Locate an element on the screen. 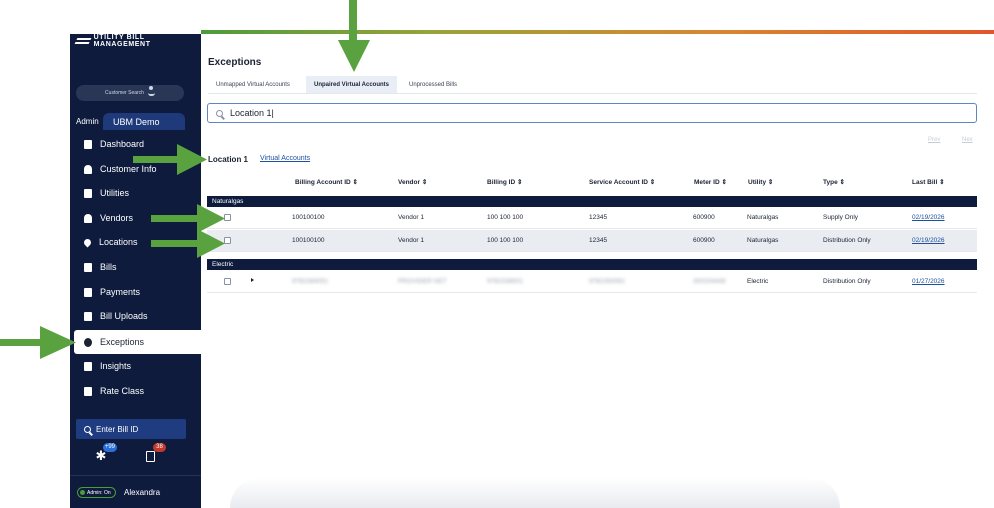  brand-header: UTILITY BILL MANAGEMENT is located at coordinates (135, 41).